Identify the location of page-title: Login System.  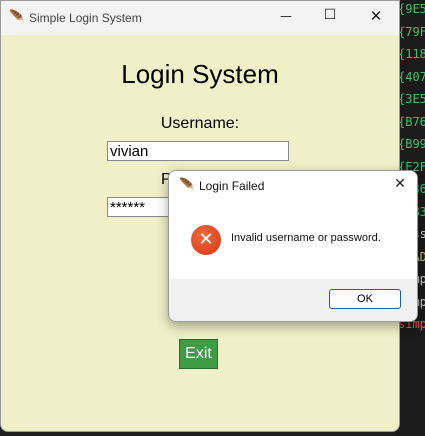
(200, 74).